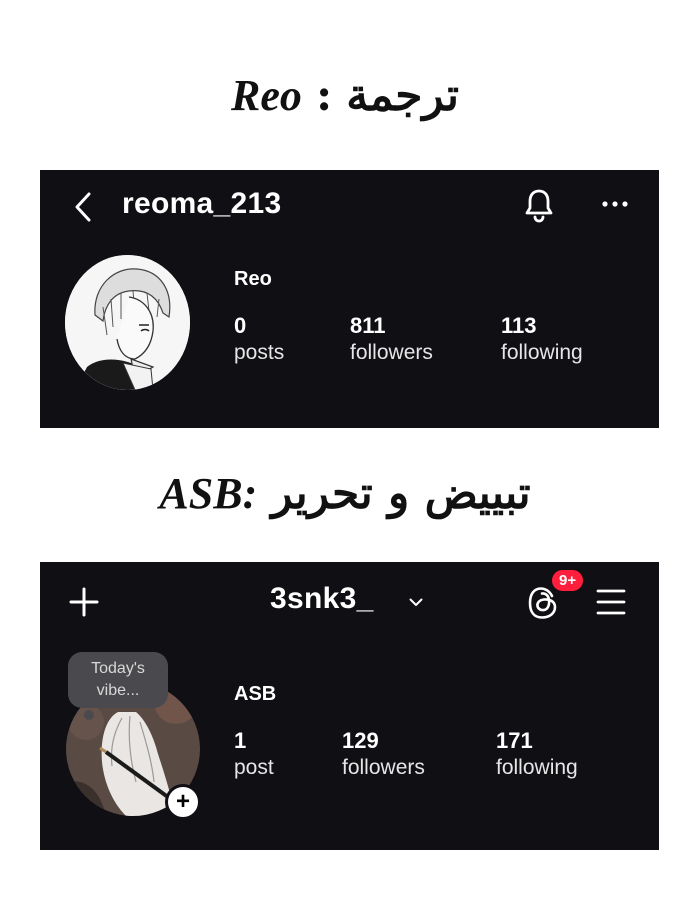  What do you see at coordinates (416, 602) in the screenshot?
I see `chevron-down-icon` at bounding box center [416, 602].